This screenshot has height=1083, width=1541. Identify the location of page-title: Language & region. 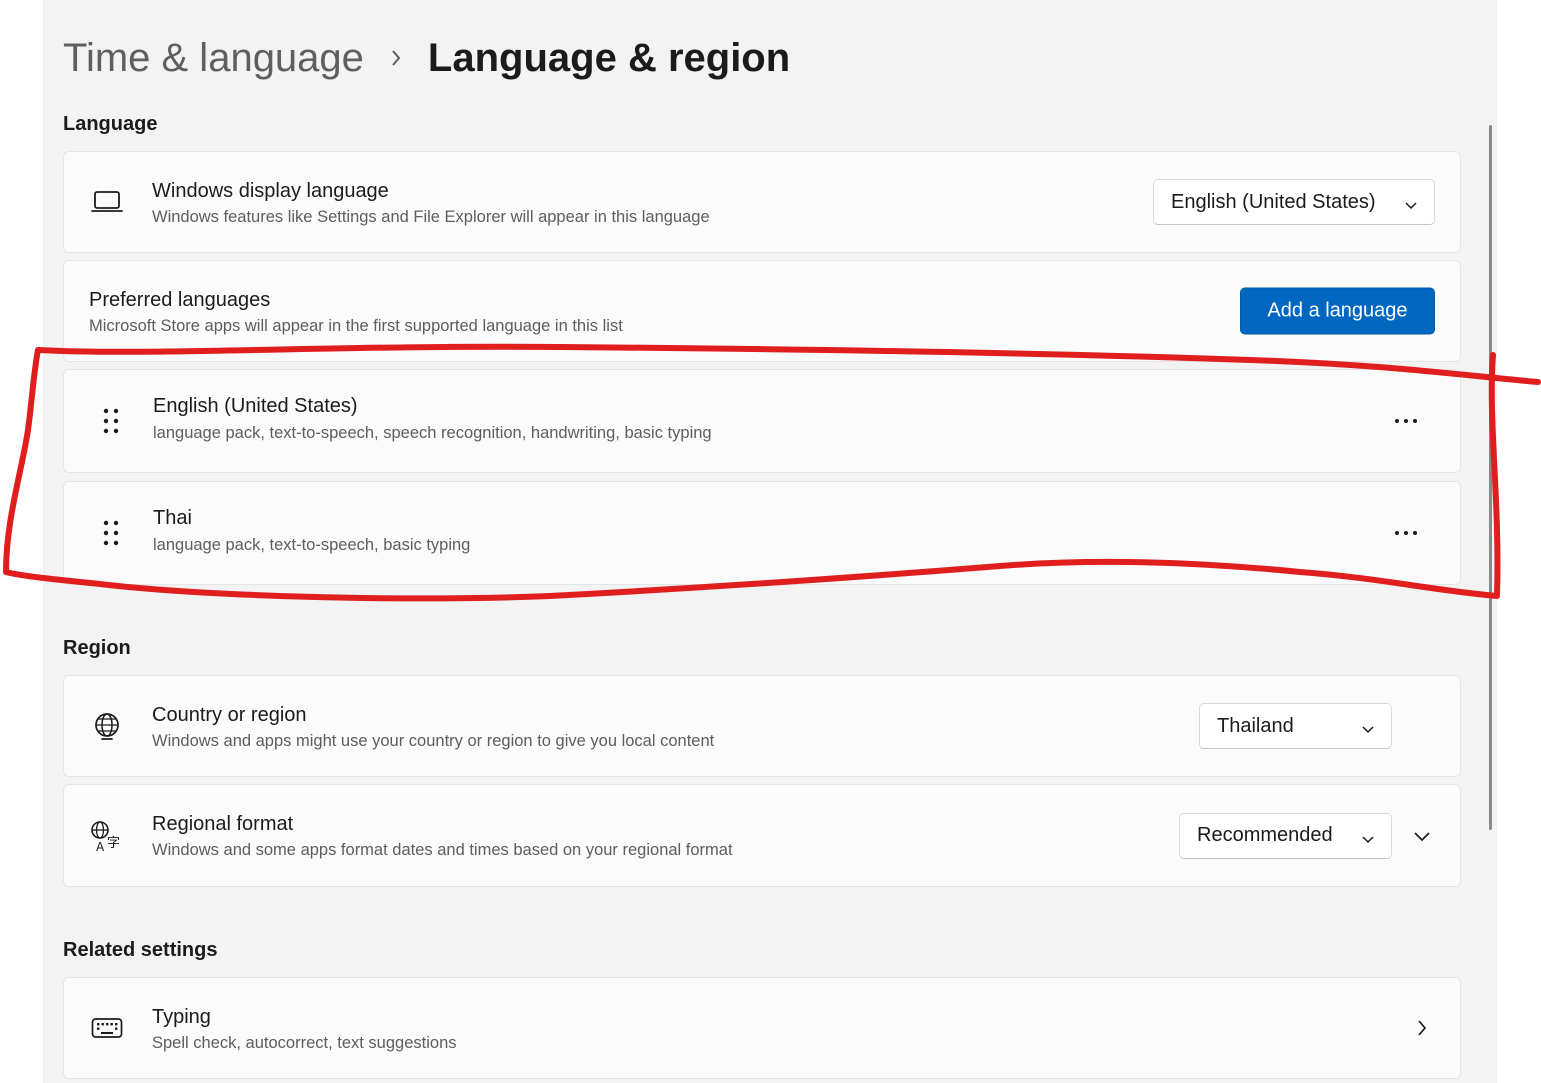
(609, 57).